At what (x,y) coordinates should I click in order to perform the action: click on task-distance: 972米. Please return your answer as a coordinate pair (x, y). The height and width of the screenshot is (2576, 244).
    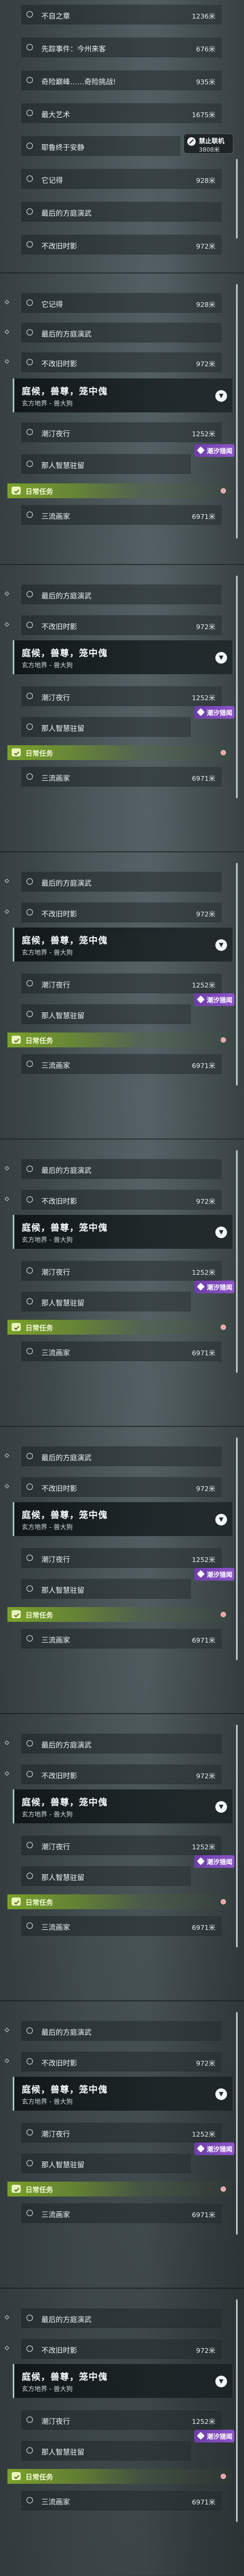
    Looking at the image, I should click on (206, 2063).